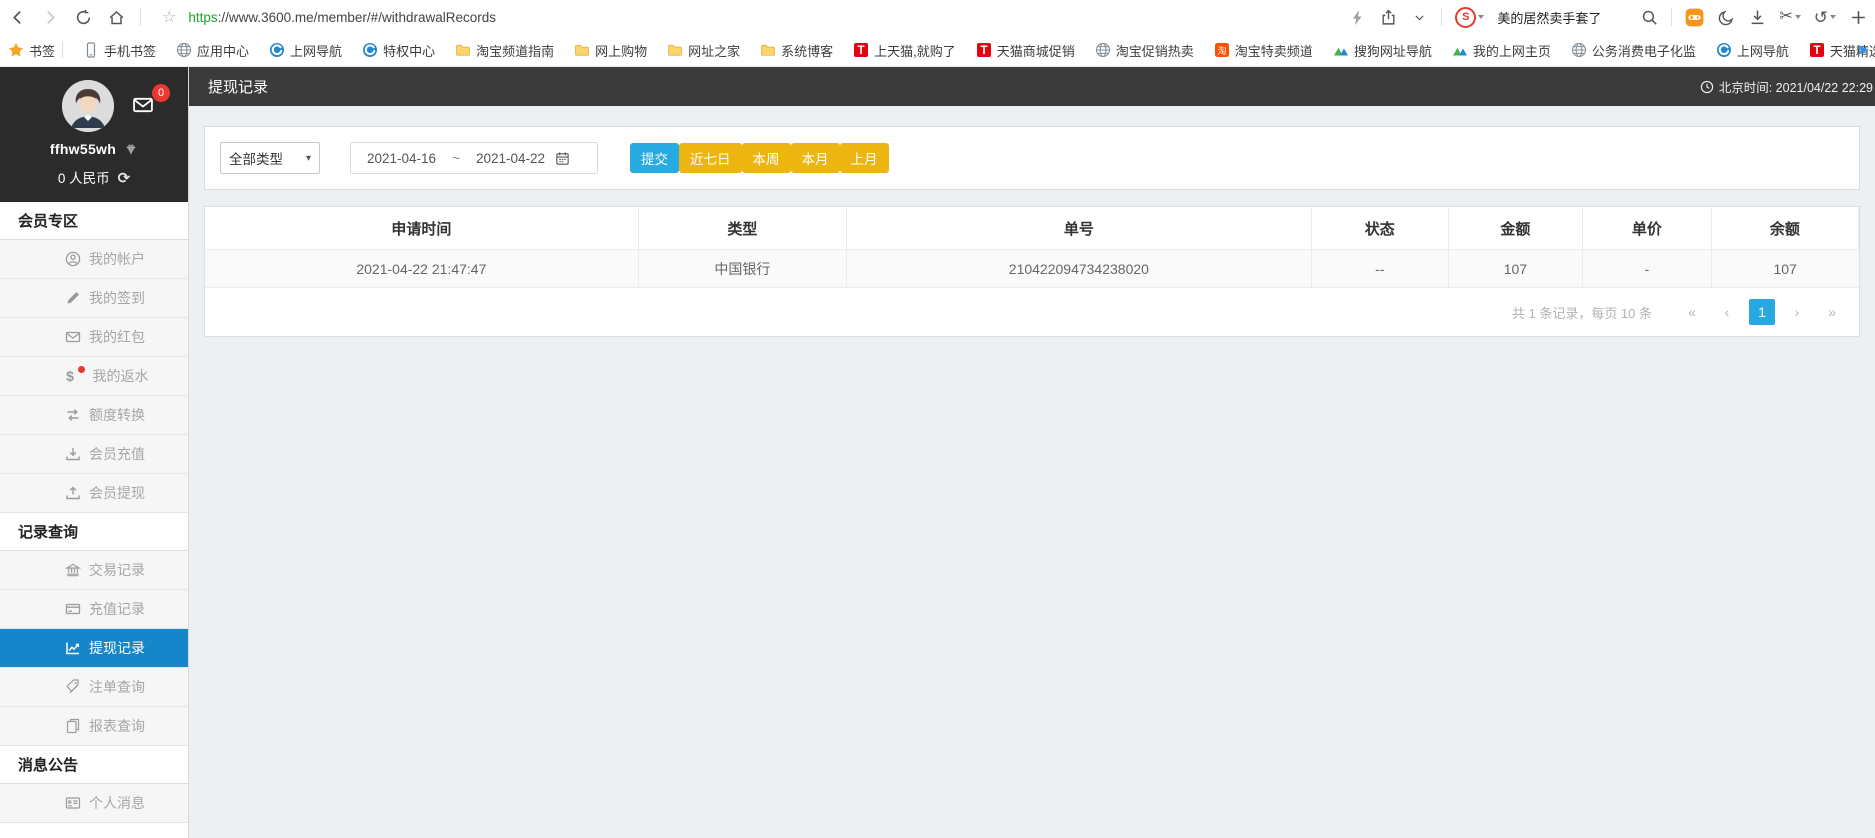 The width and height of the screenshot is (1875, 838). Describe the element at coordinates (270, 158) in the screenshot. I see `type-select: 全部类型 ▾` at that location.